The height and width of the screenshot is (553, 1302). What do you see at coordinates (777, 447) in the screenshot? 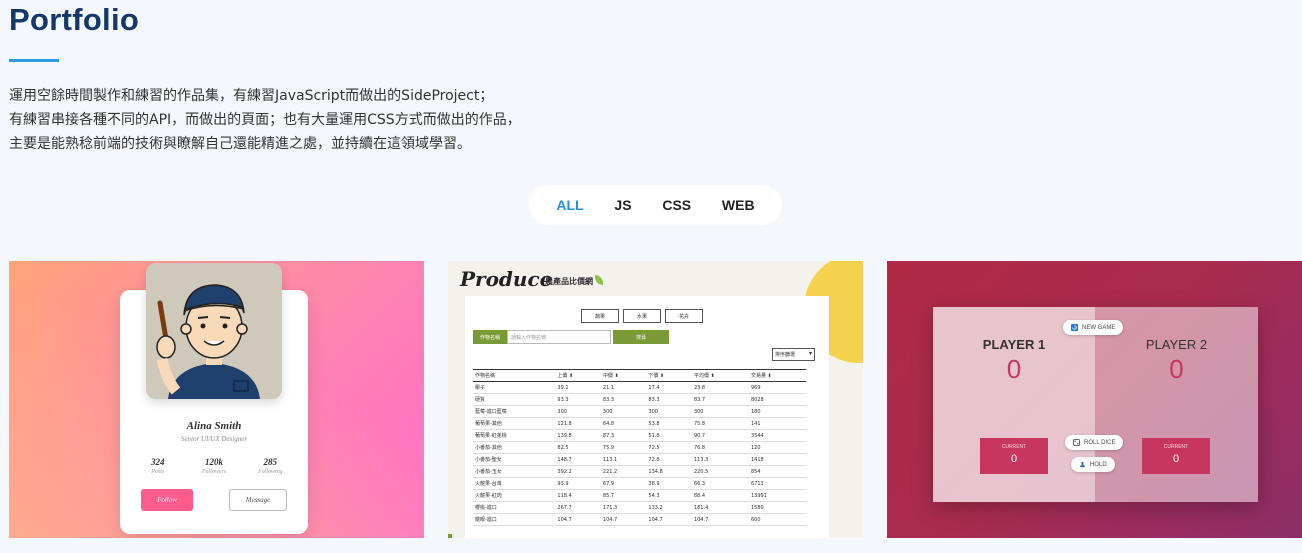
I see `table-cell: 120` at bounding box center [777, 447].